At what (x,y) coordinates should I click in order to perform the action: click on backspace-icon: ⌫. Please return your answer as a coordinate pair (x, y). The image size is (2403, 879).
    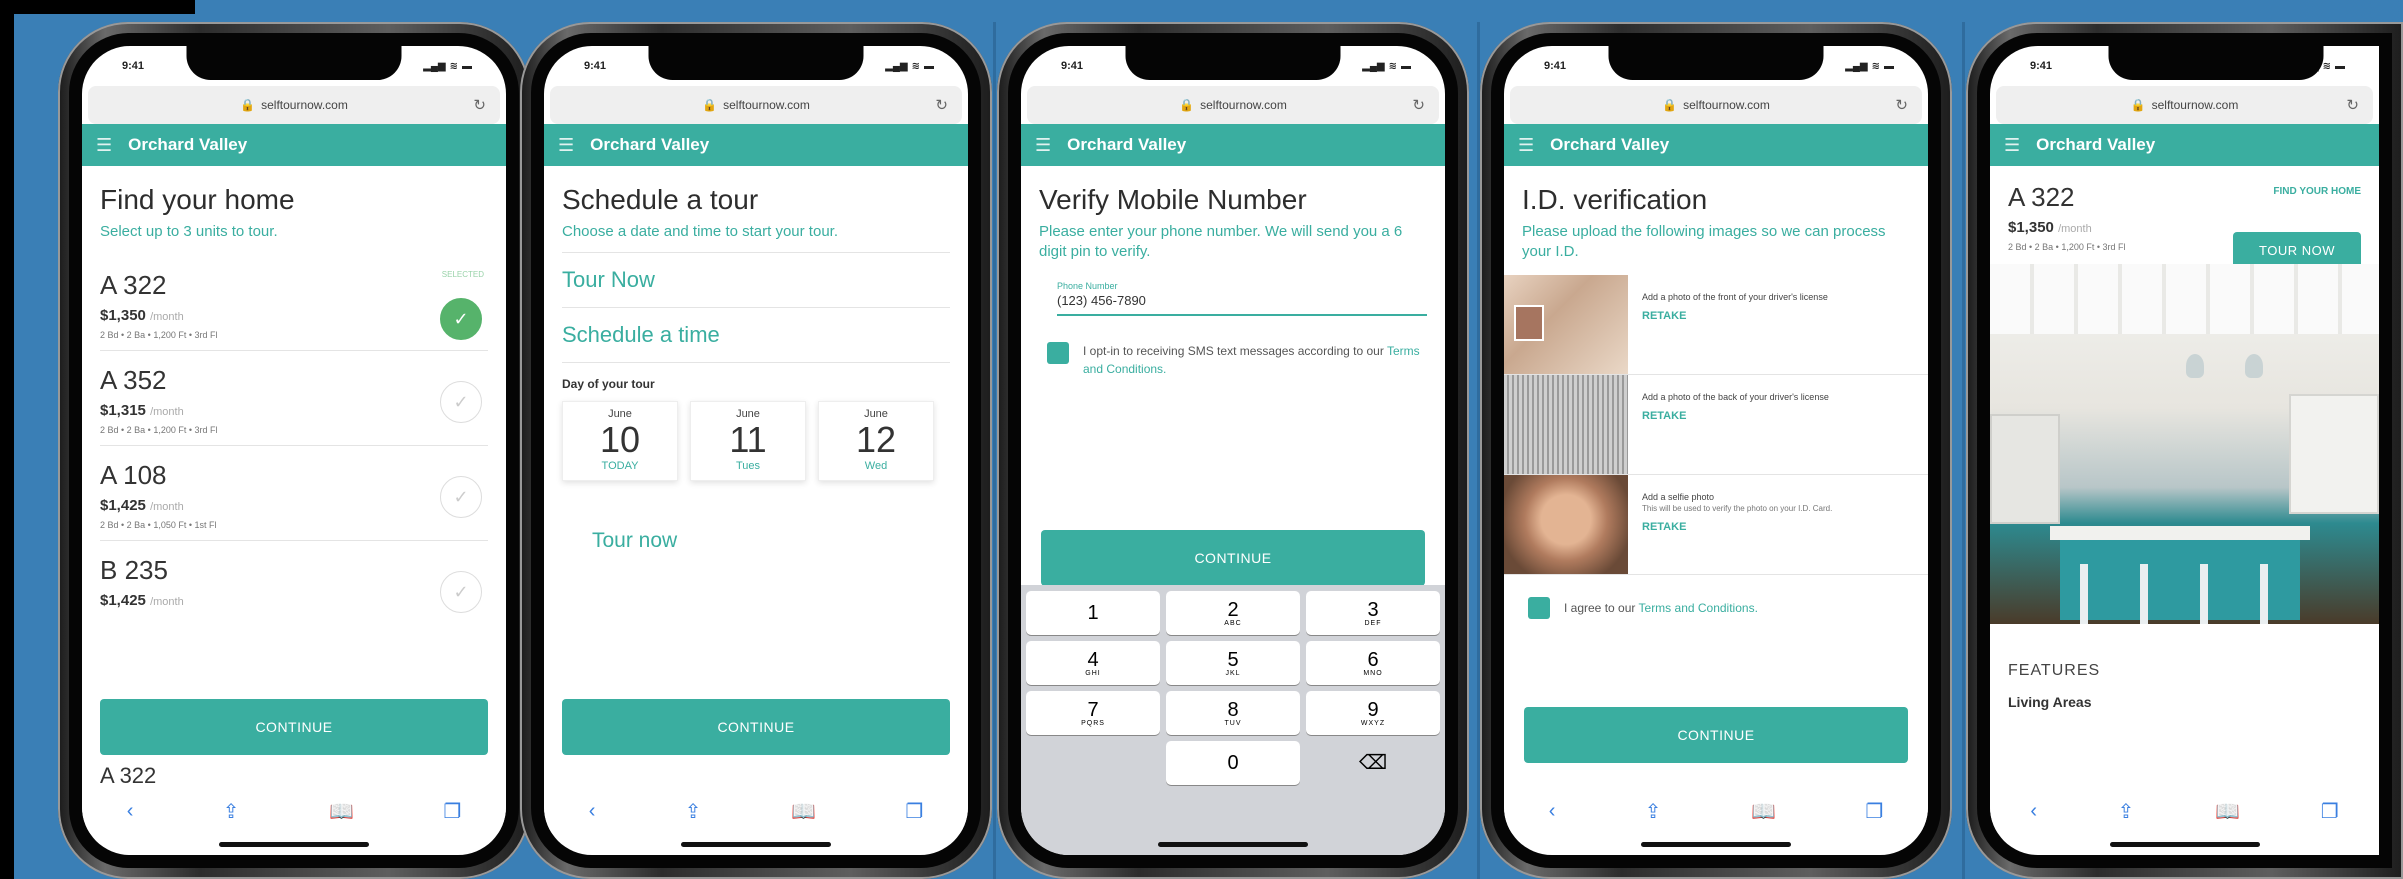
    Looking at the image, I should click on (1373, 763).